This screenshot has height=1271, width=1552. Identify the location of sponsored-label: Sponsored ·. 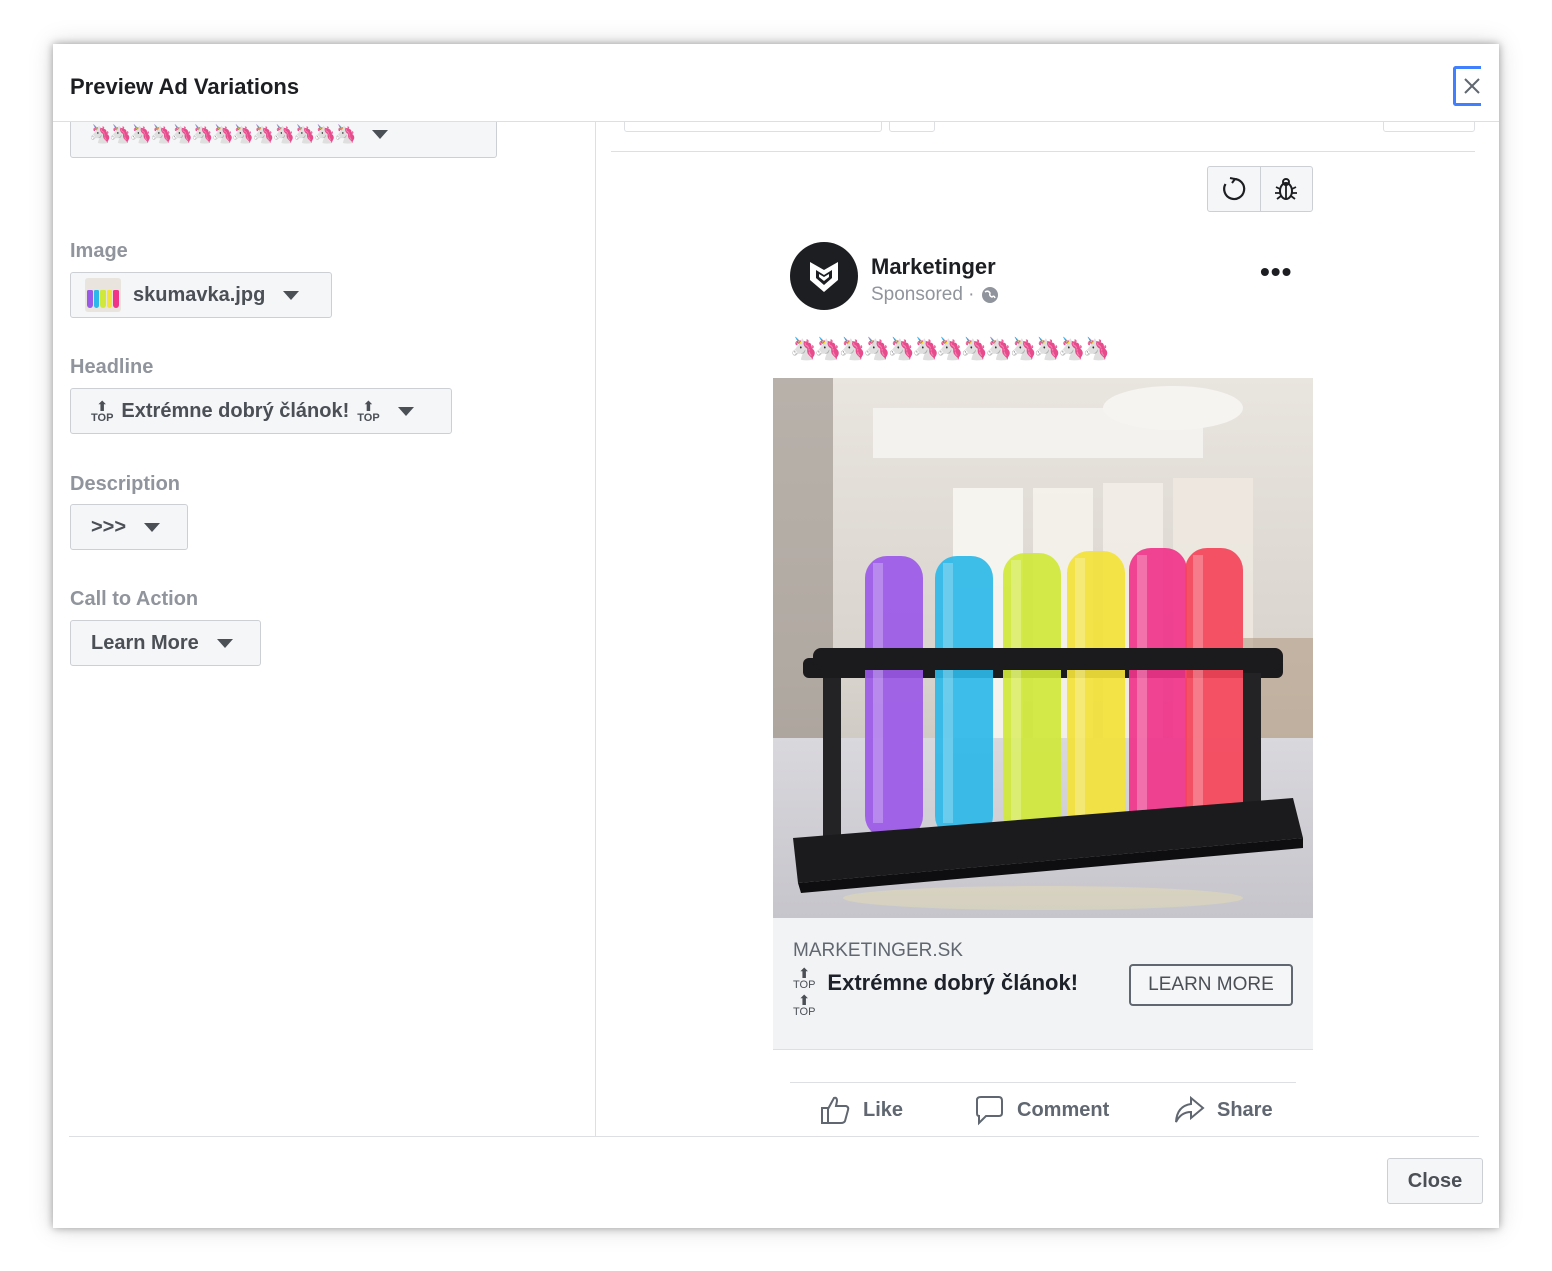
(923, 294).